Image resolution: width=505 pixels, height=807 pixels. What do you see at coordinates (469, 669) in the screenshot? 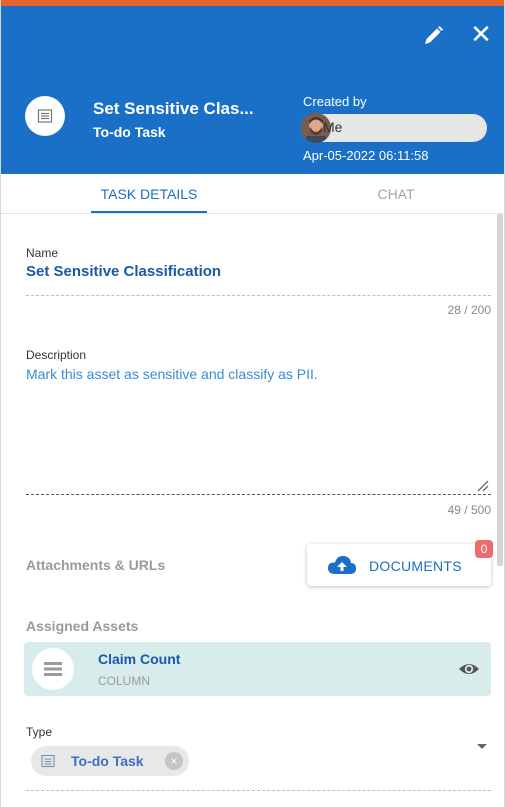
I see `eye-icon` at bounding box center [469, 669].